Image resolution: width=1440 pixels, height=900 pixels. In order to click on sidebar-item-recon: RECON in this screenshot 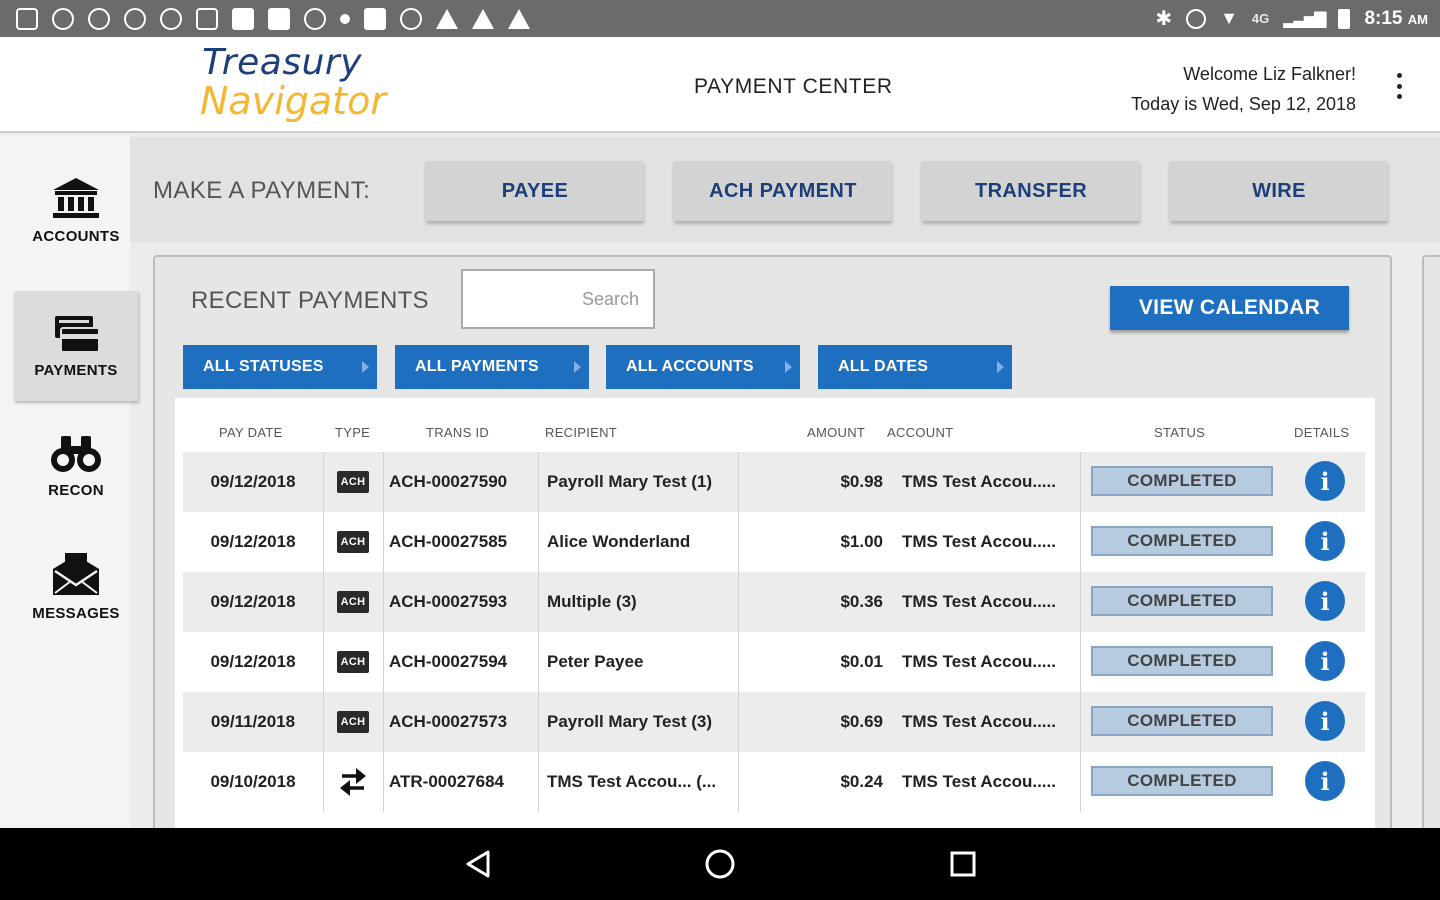, I will do `click(76, 466)`.